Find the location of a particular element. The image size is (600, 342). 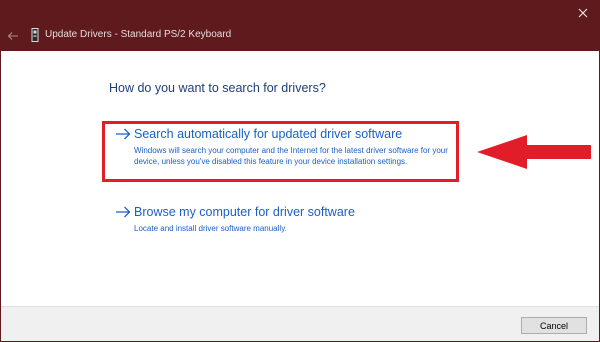

back-arrow-icon is located at coordinates (12, 36).